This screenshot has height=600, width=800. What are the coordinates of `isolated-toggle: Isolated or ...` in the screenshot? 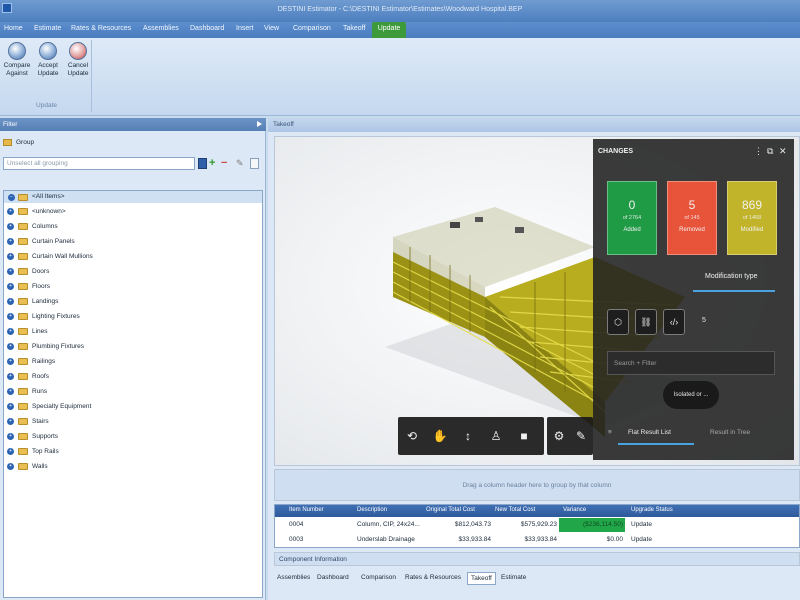 It's located at (691, 395).